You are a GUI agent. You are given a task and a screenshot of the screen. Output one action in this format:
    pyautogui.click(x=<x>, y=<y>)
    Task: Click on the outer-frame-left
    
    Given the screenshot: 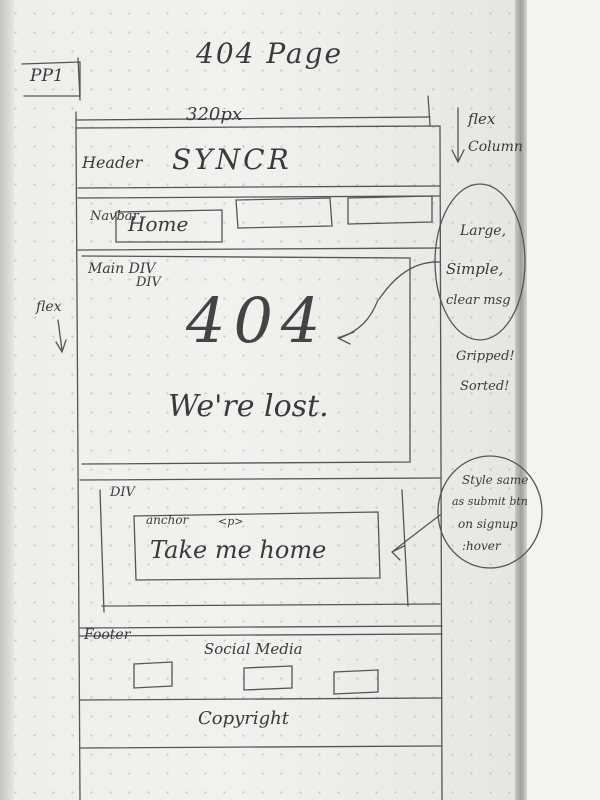 What is the action you would take?
    pyautogui.click(x=78, y=463)
    